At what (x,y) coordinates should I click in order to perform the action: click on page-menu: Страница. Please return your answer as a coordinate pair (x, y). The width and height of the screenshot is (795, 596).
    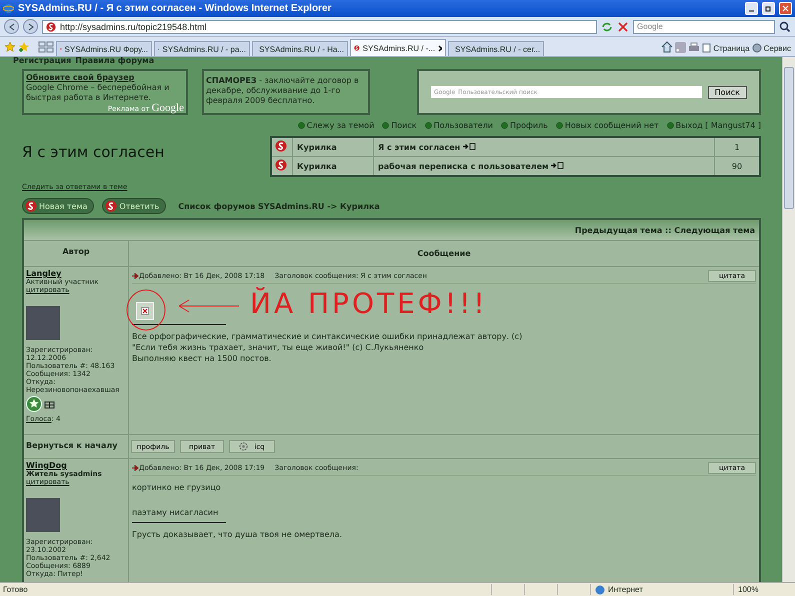
    Looking at the image, I should click on (726, 48).